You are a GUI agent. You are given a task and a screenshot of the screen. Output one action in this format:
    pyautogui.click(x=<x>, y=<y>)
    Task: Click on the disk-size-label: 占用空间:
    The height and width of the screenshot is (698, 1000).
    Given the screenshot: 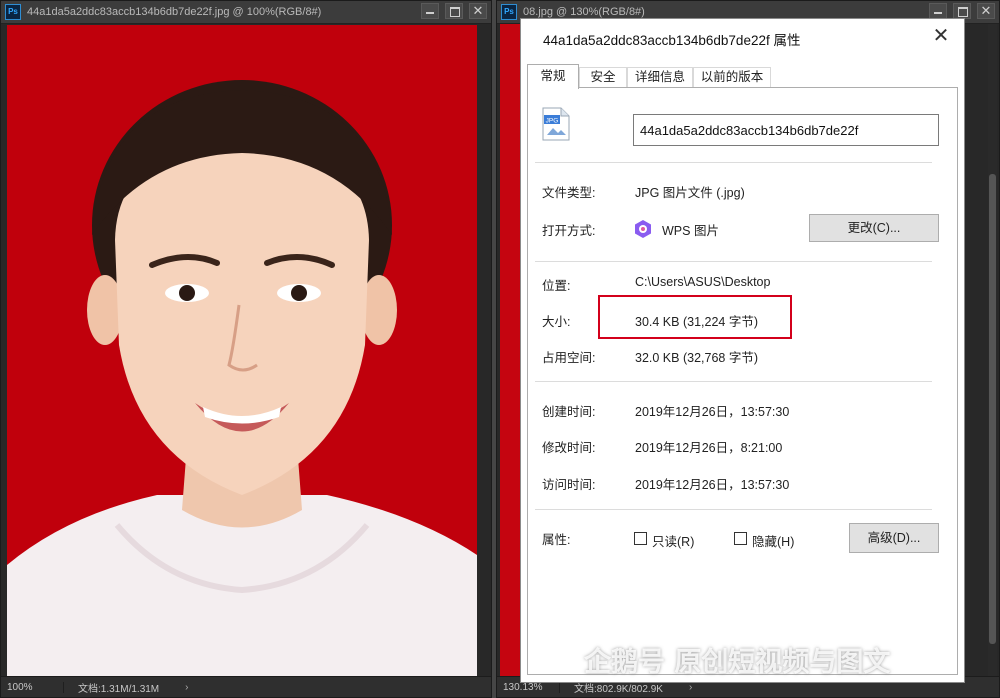 What is the action you would take?
    pyautogui.click(x=569, y=358)
    